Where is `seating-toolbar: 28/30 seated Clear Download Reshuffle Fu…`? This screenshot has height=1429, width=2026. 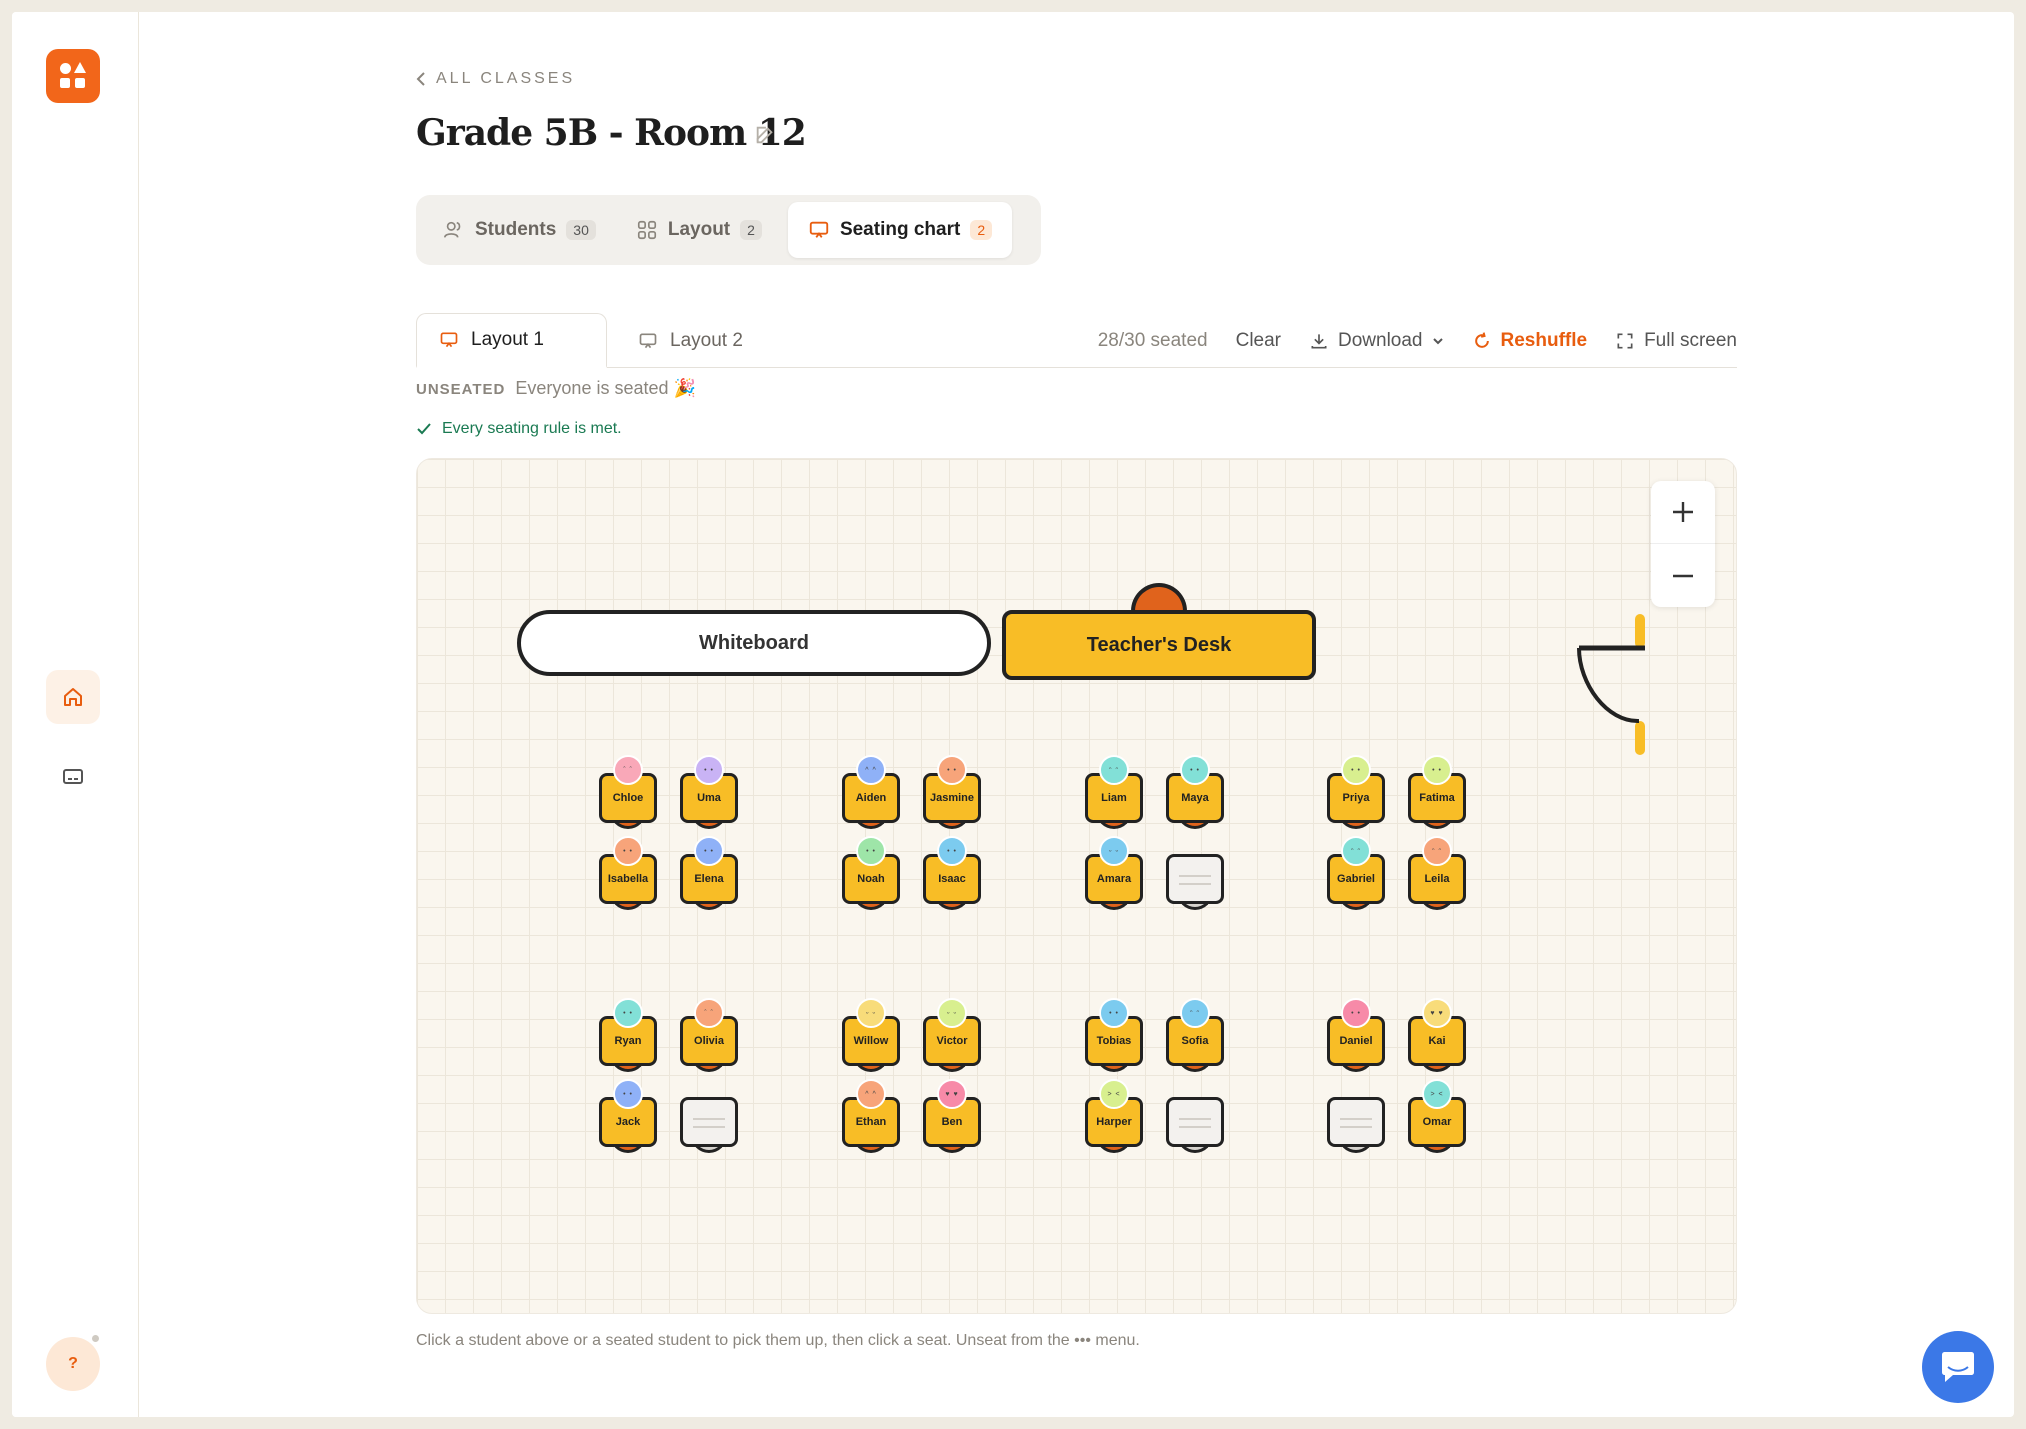
seating-toolbar: 28/30 seated Clear Download Reshuffle Fu… is located at coordinates (1417, 340).